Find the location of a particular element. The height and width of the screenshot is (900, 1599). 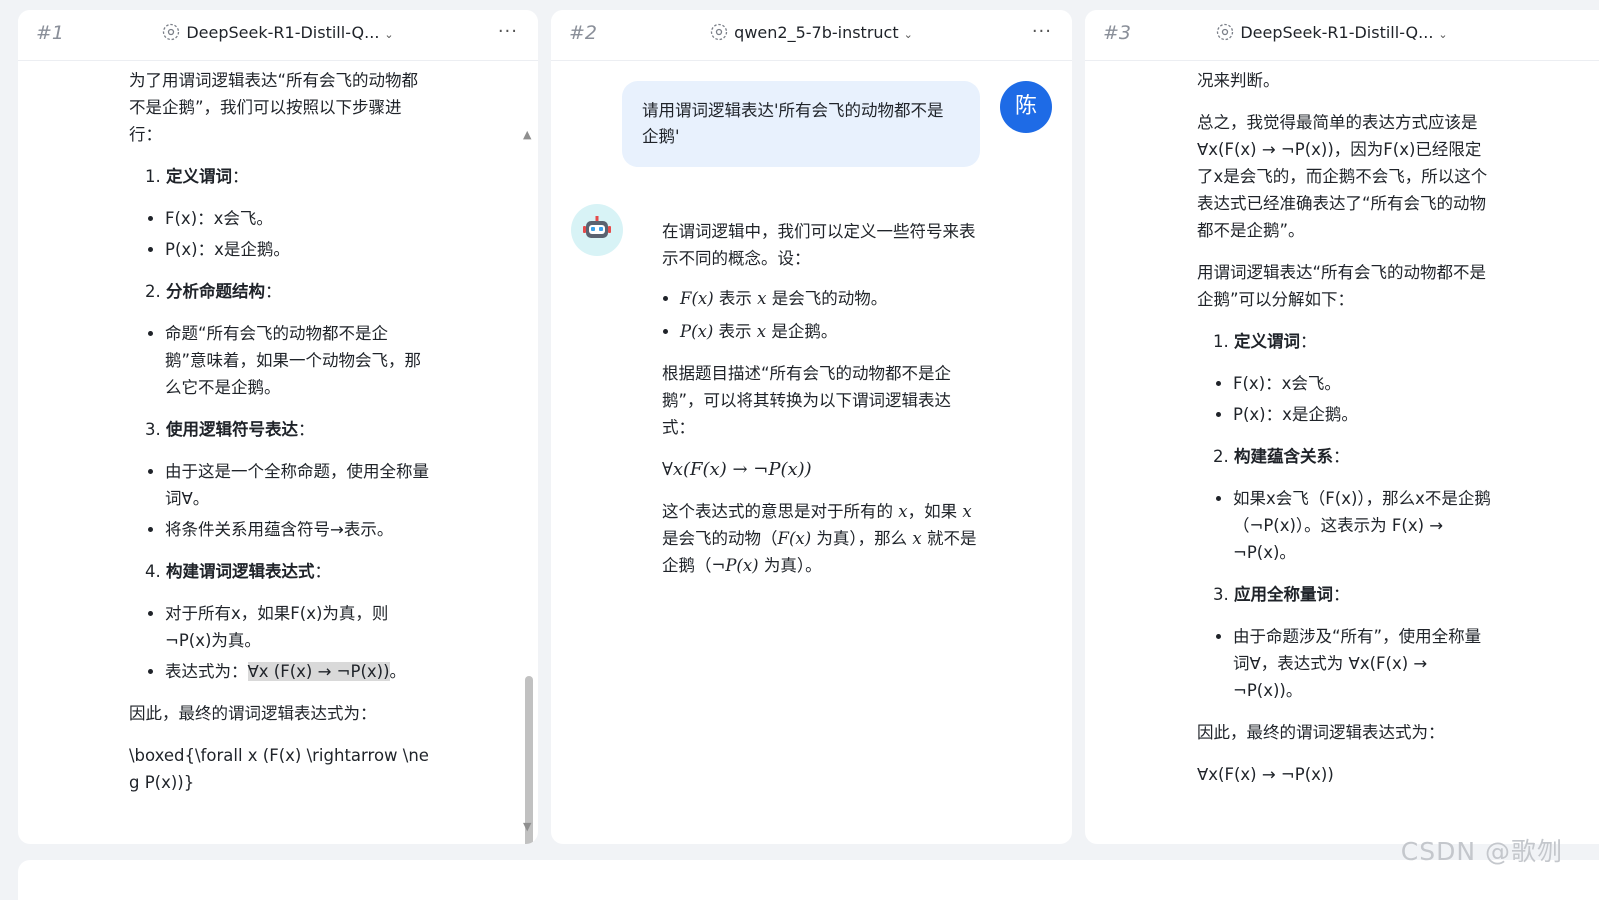

bot-avatar is located at coordinates (597, 230).